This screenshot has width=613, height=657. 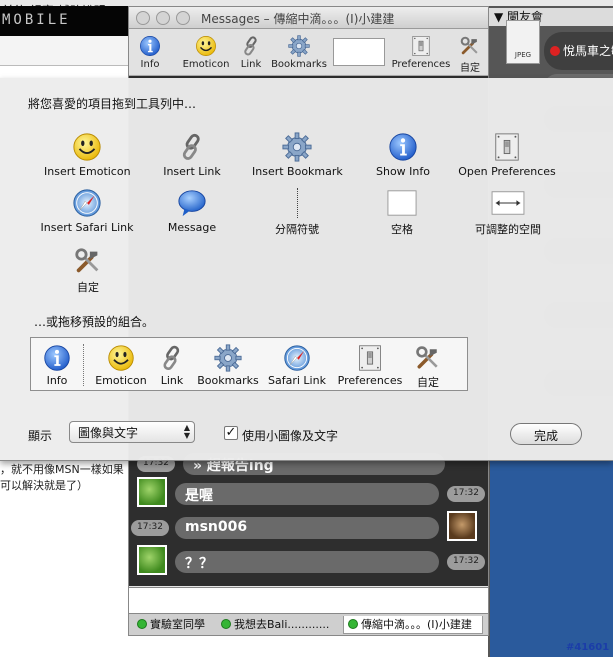 I want to click on toolbar-preferences-button: Preferences, so click(x=421, y=52).